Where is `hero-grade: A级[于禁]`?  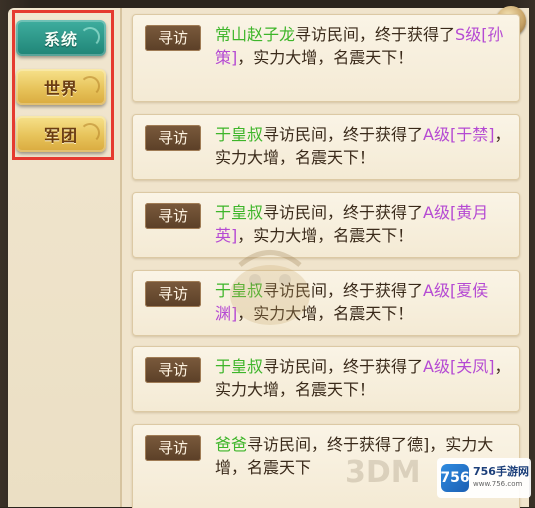 hero-grade: A级[于禁] is located at coordinates (458, 134).